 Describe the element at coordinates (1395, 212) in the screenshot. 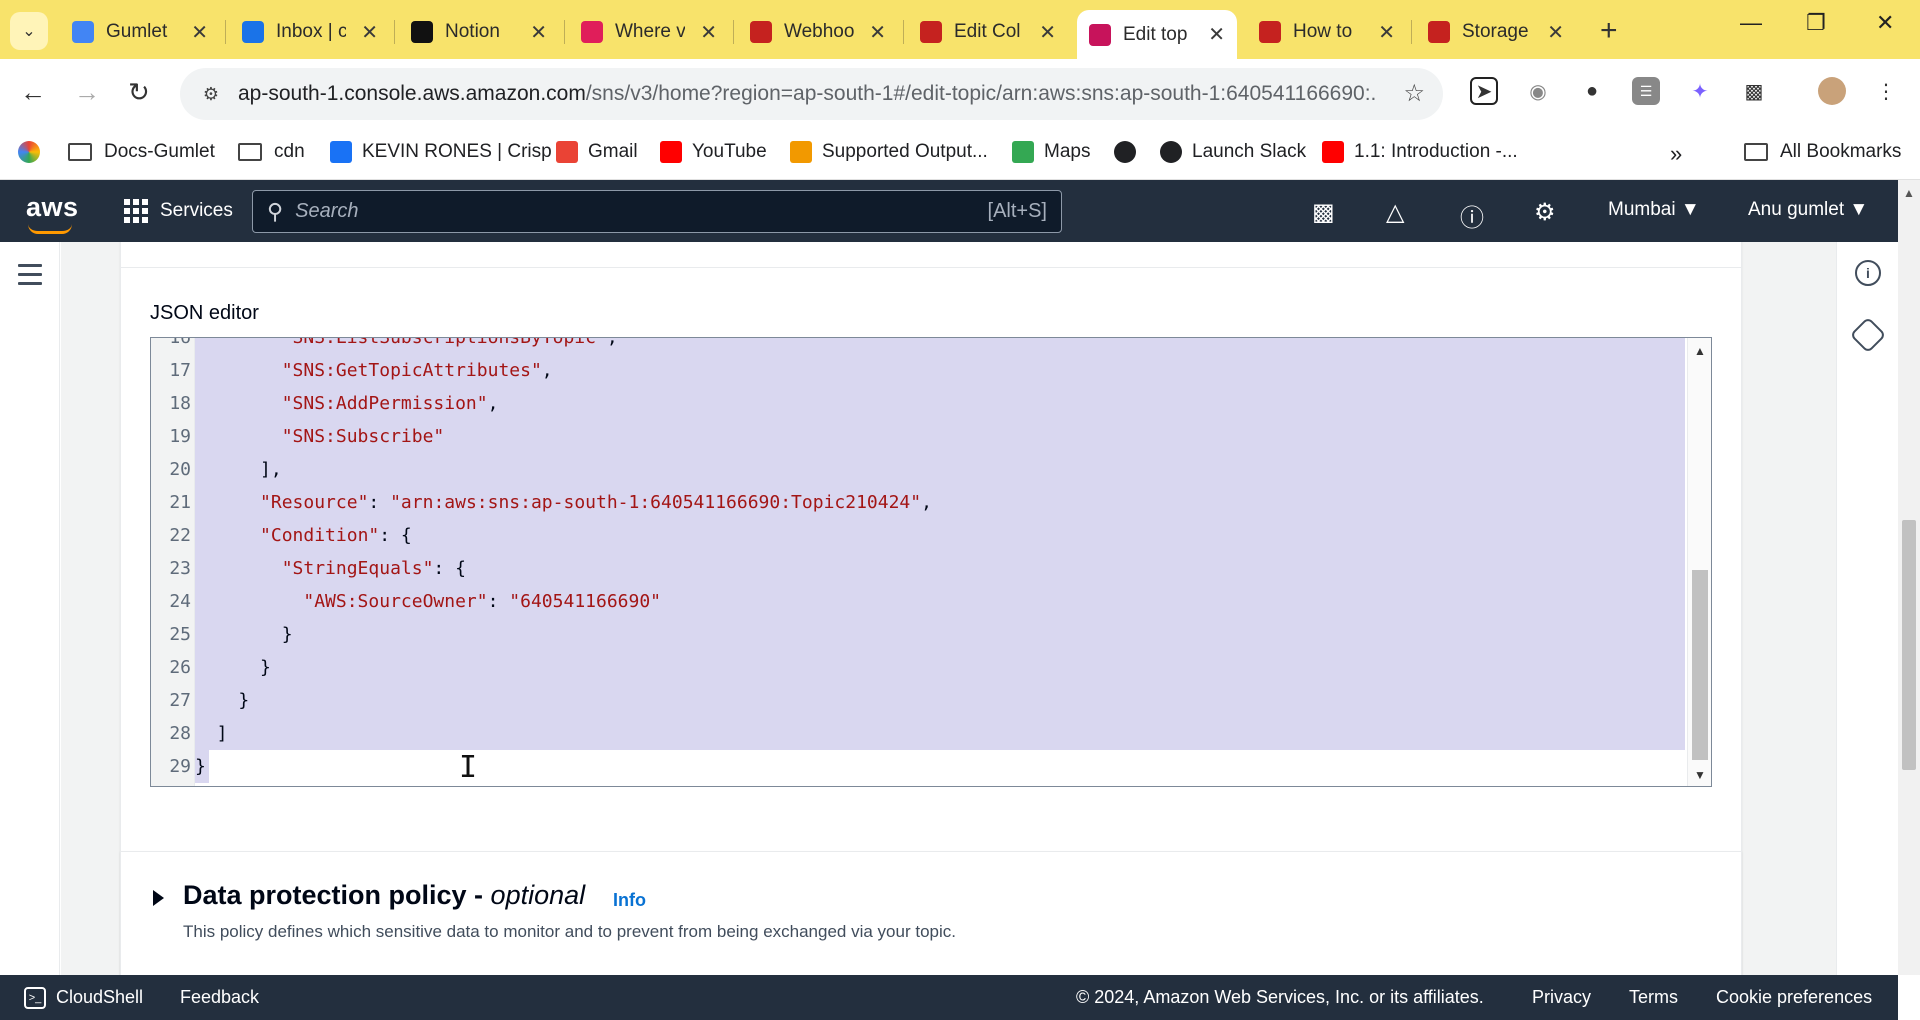

I see `notifications-bell-icon: △` at that location.